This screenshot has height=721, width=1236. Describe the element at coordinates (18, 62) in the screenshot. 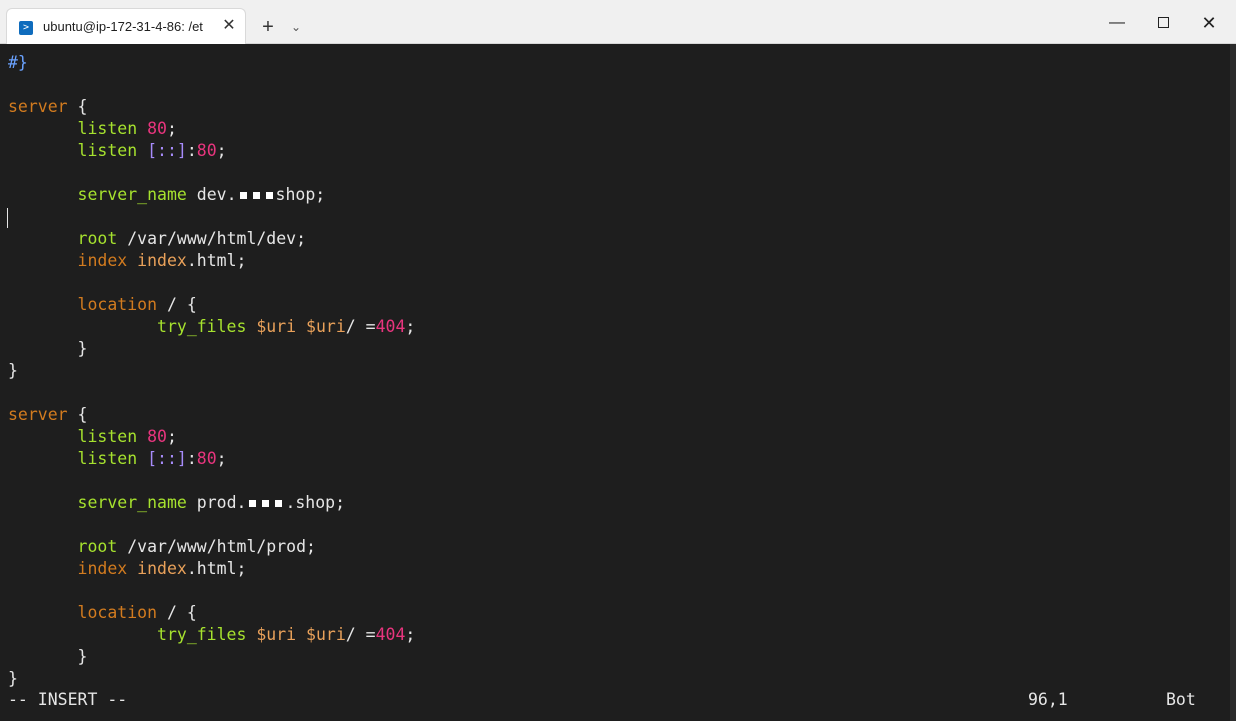

I see `code-line: #}` at that location.